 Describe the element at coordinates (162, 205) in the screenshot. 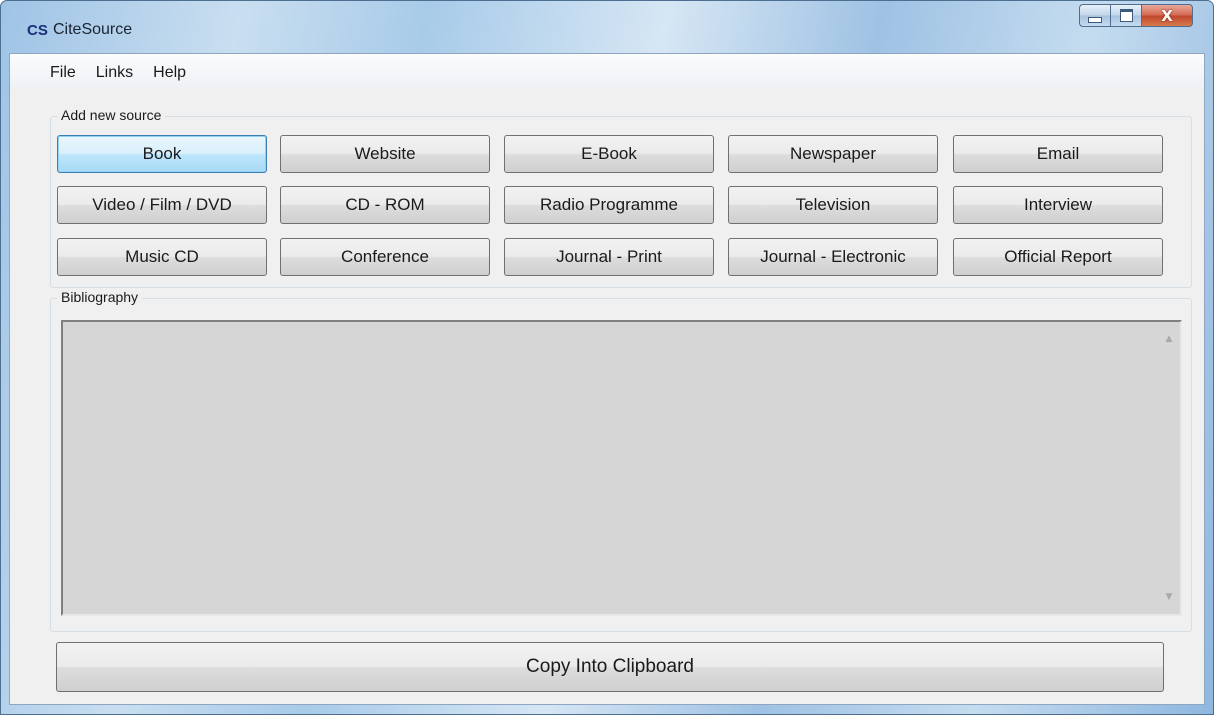

I see `video-film-dvd-button: Video / Film / DVD` at that location.